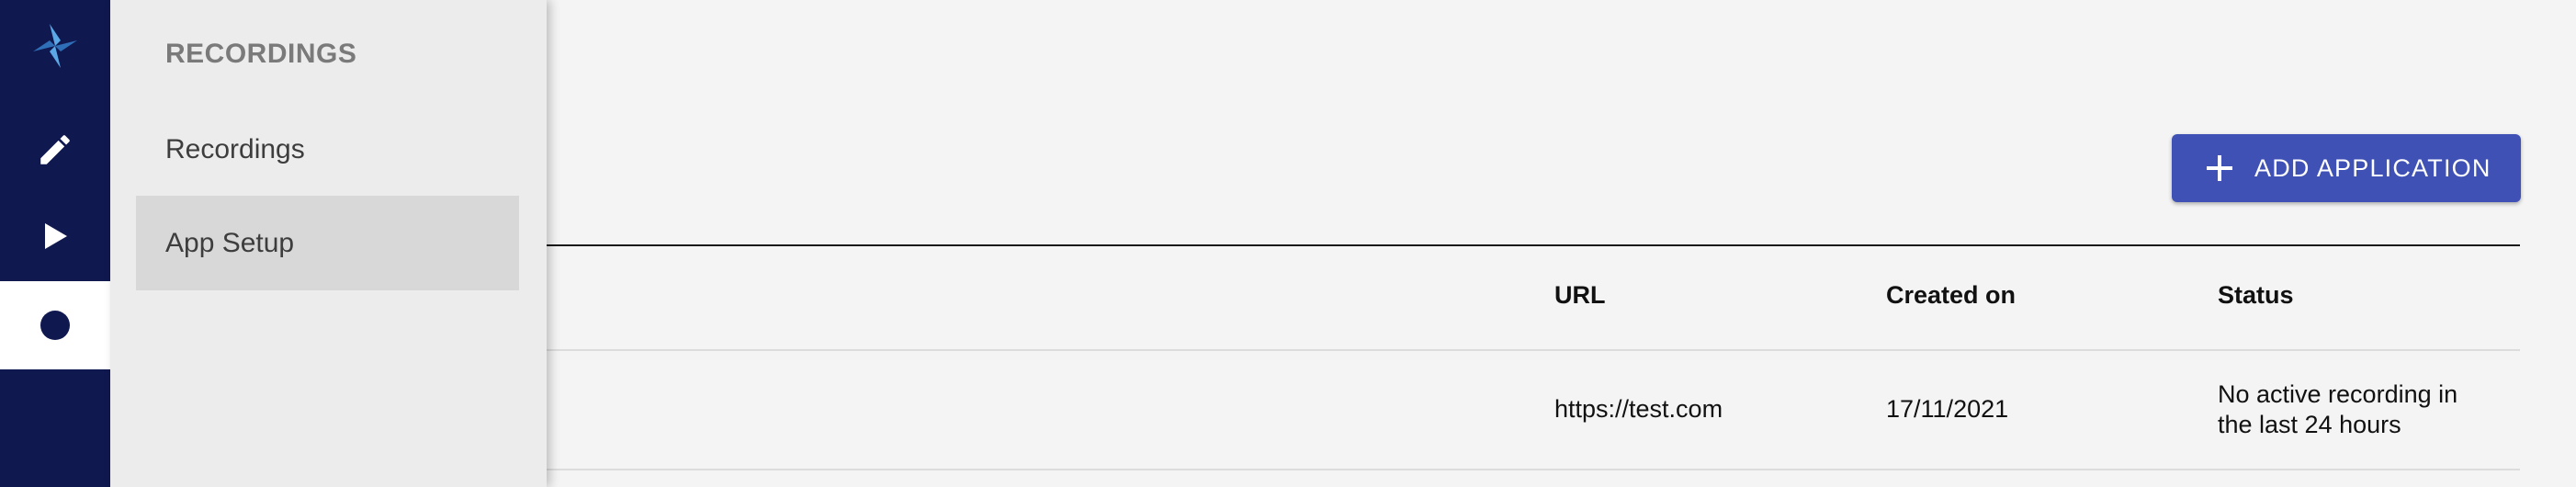 The image size is (2576, 487). I want to click on rail-item-play, so click(55, 236).